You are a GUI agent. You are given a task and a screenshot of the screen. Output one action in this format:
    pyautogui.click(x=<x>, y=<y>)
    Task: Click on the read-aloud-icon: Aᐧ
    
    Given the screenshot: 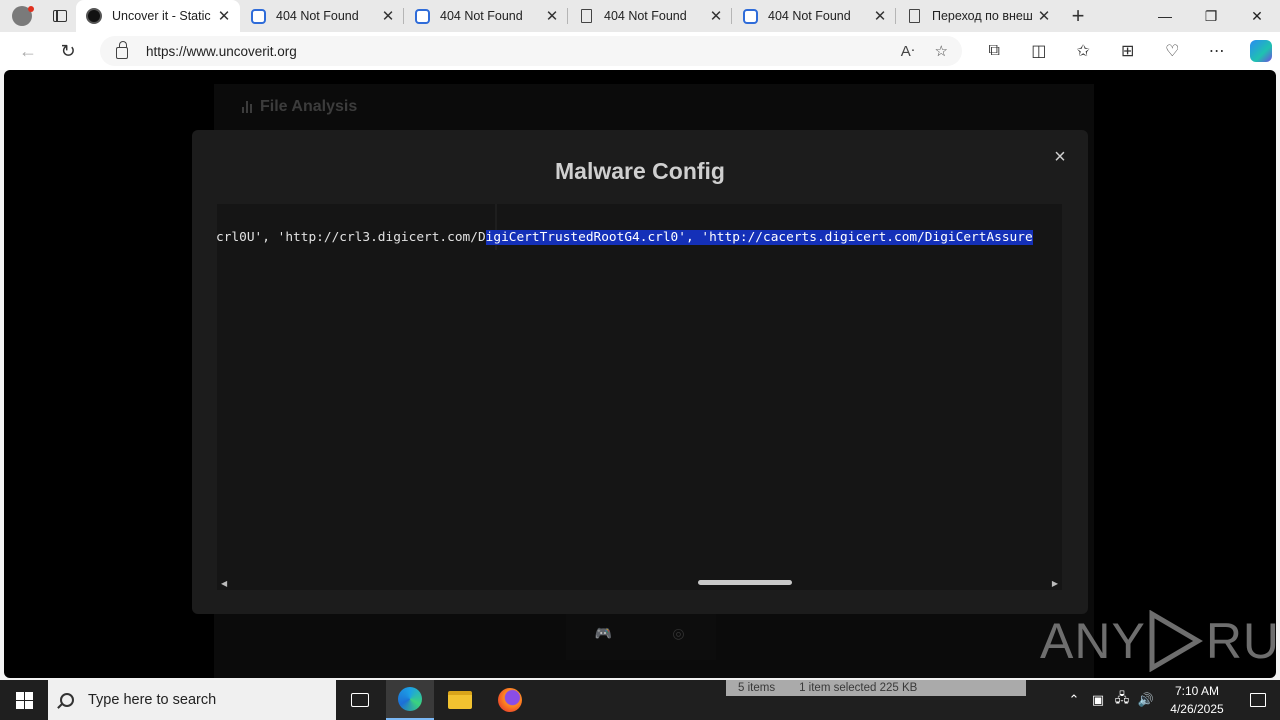 What is the action you would take?
    pyautogui.click(x=908, y=51)
    